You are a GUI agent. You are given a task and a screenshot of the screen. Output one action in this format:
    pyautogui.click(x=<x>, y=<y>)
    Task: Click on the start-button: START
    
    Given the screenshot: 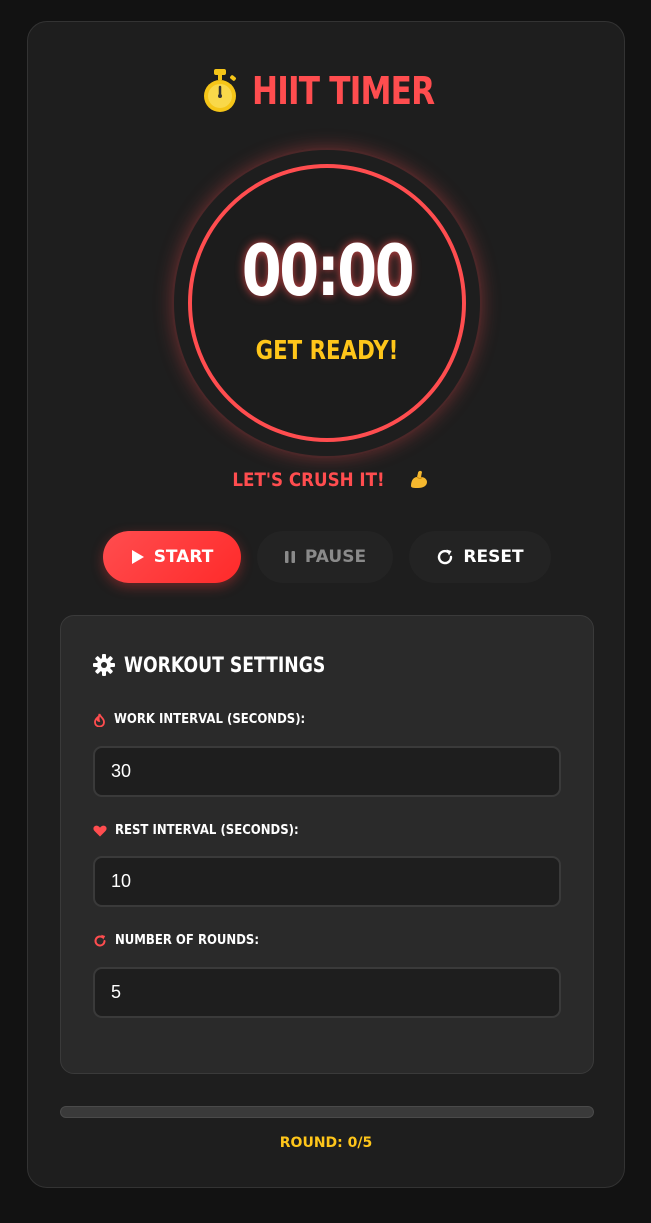 What is the action you would take?
    pyautogui.click(x=172, y=557)
    